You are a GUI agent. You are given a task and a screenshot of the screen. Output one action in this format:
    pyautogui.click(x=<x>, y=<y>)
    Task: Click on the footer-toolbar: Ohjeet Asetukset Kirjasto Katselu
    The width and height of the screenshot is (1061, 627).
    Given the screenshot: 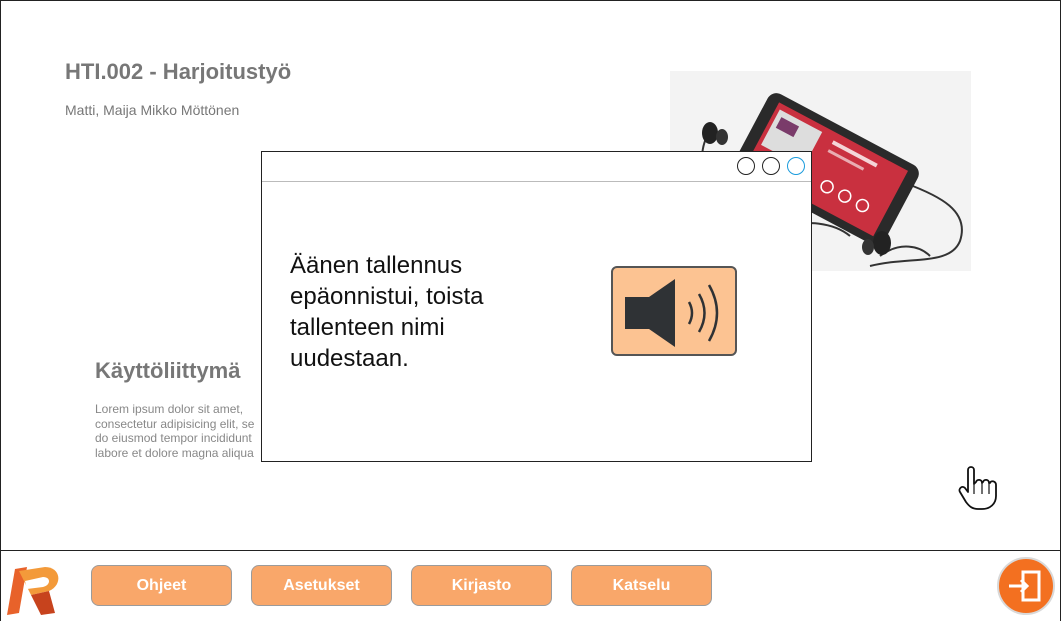 What is the action you would take?
    pyautogui.click(x=530, y=585)
    